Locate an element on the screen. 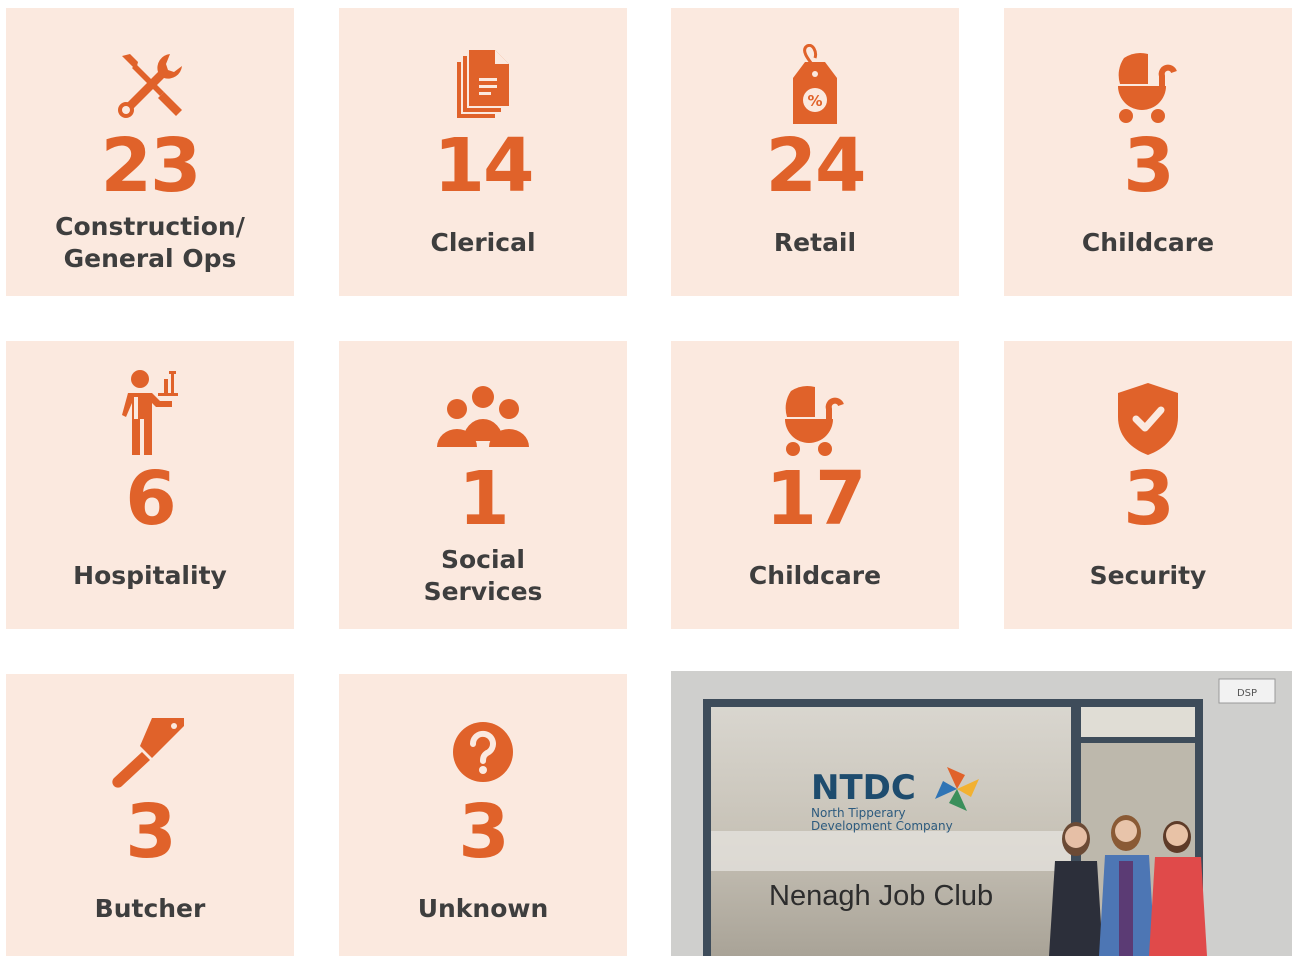  window-text: Nenagh Job Club is located at coordinates (881, 896).